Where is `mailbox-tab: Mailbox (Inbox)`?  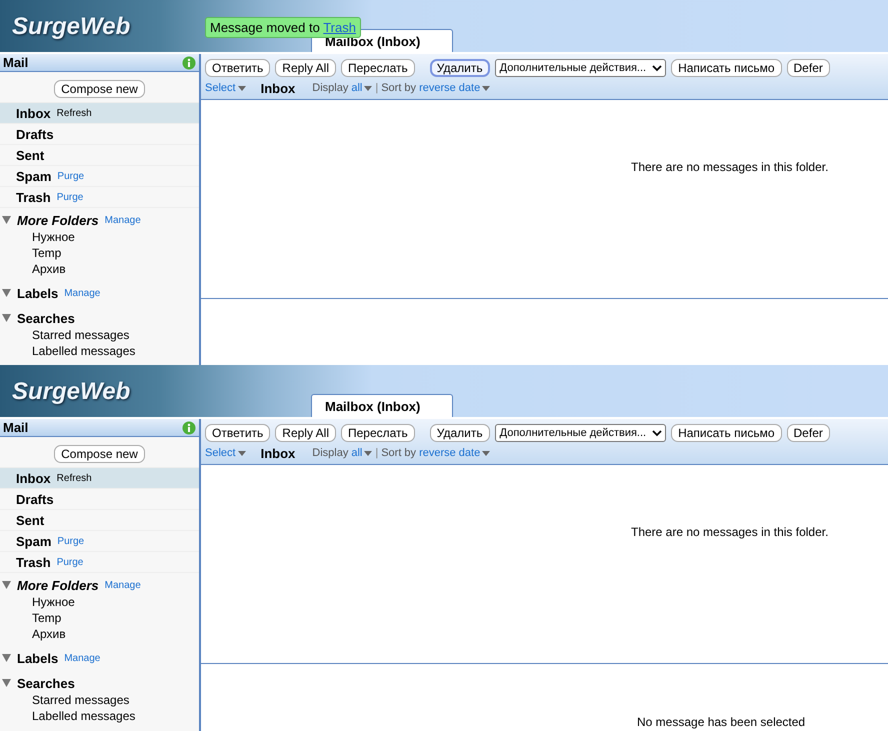
mailbox-tab: Mailbox (Inbox) is located at coordinates (382, 405).